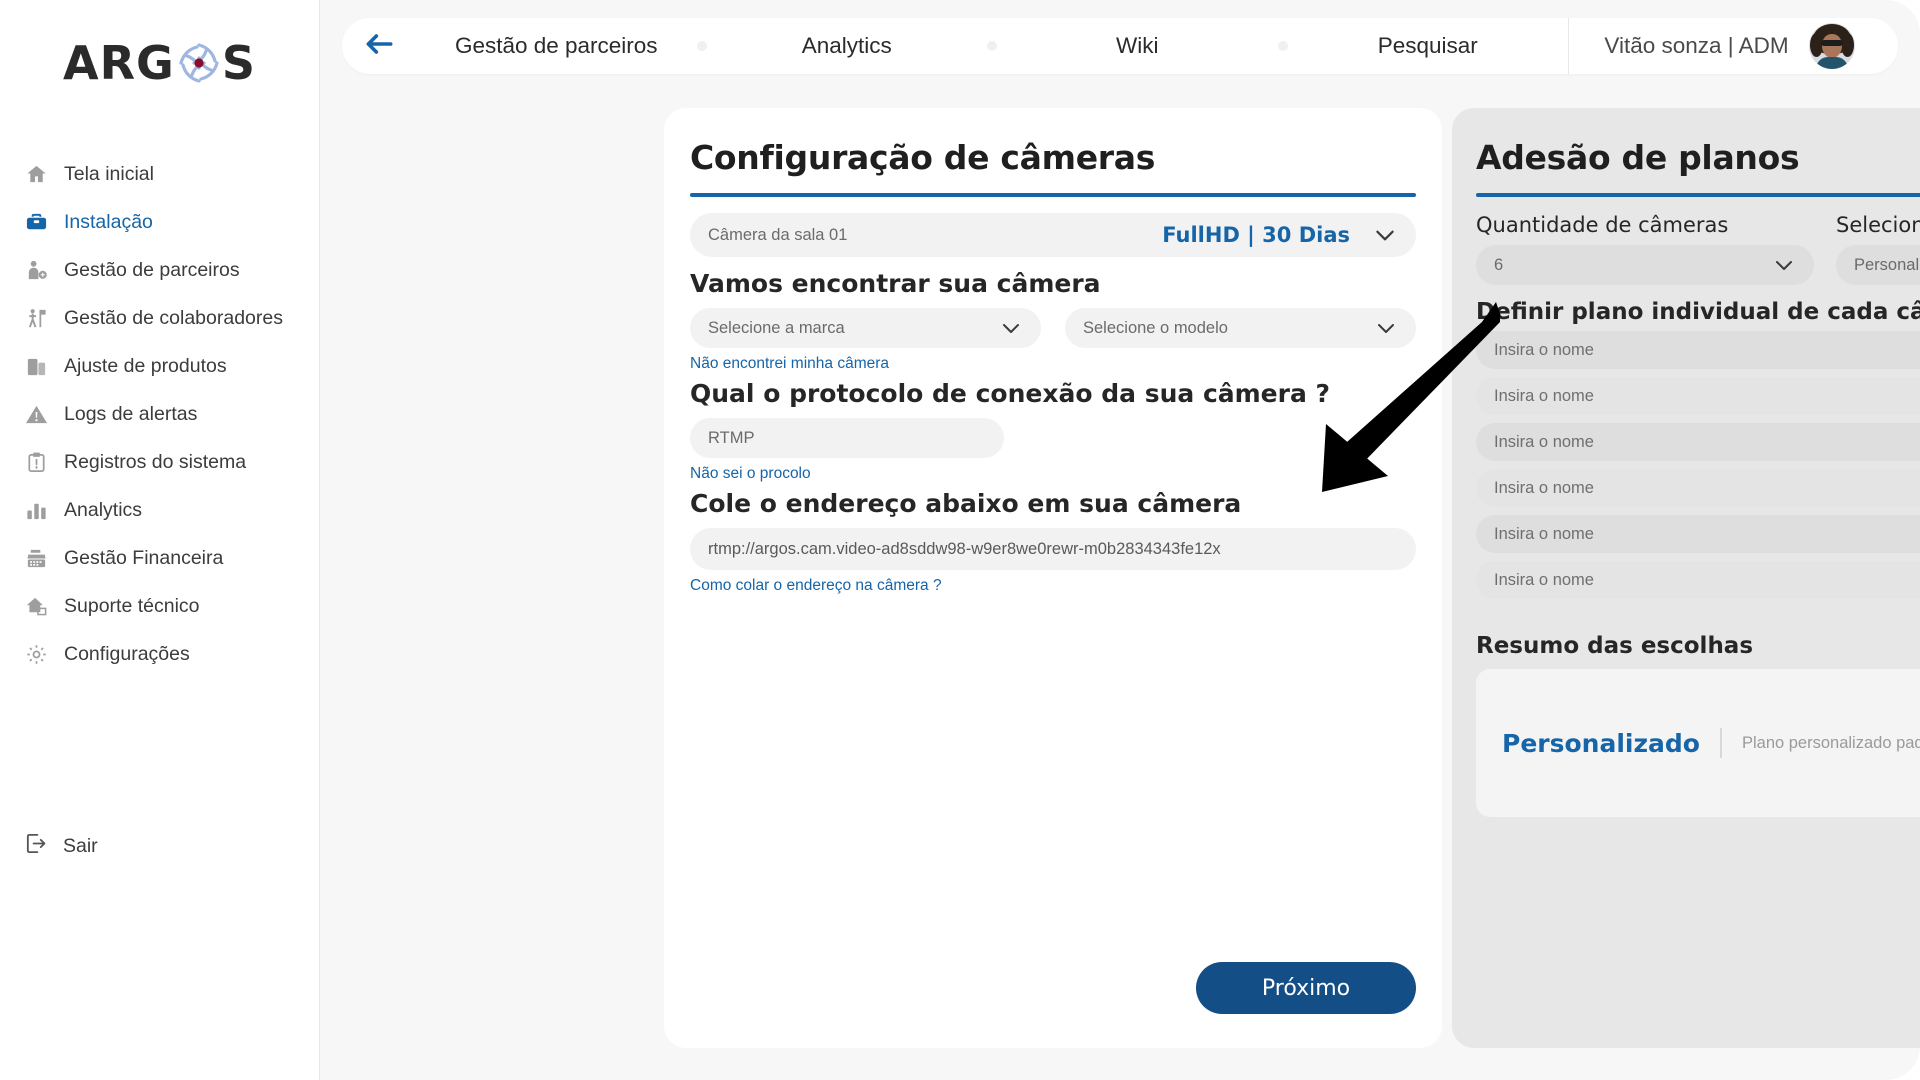 The width and height of the screenshot is (1920, 1080). What do you see at coordinates (1256, 235) in the screenshot?
I see `camera-plan-value: FullHD | 30 Dias` at bounding box center [1256, 235].